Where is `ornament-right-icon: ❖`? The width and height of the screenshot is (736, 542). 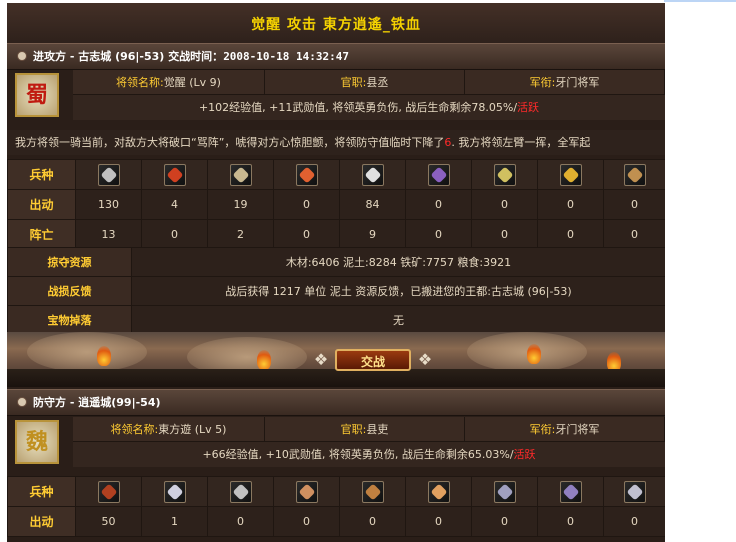
ornament-right-icon: ❖ is located at coordinates (425, 359).